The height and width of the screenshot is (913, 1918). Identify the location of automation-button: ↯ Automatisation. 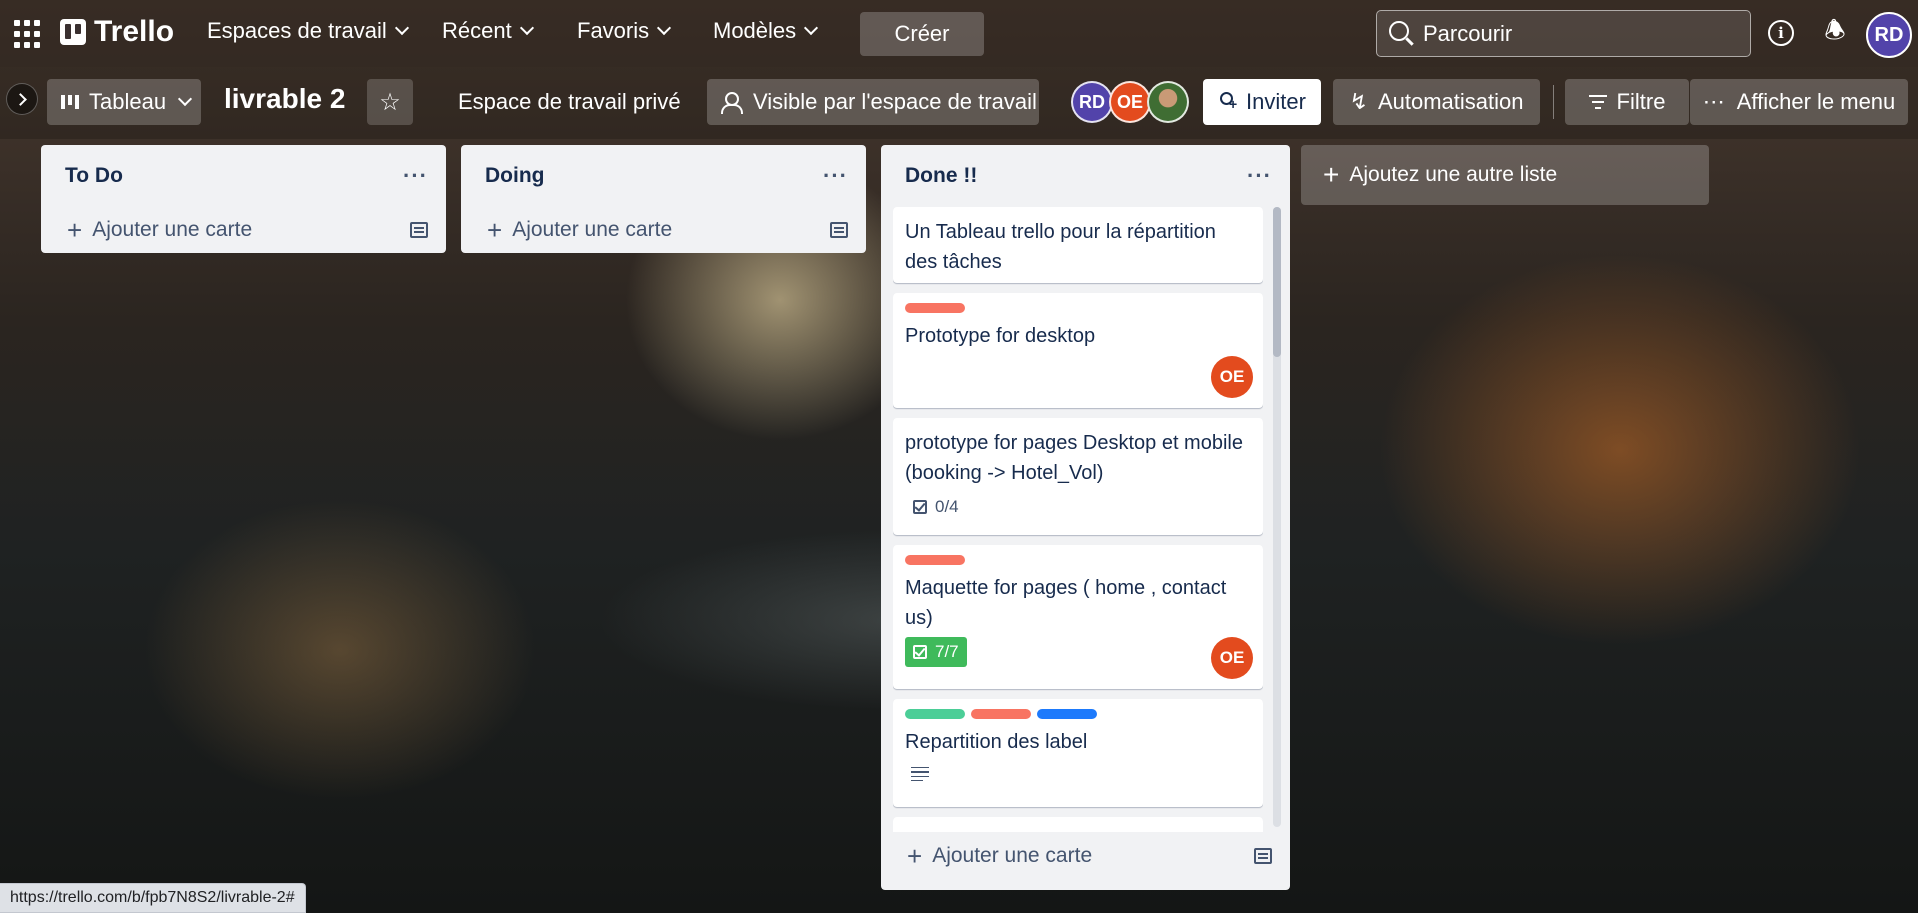
(1436, 102).